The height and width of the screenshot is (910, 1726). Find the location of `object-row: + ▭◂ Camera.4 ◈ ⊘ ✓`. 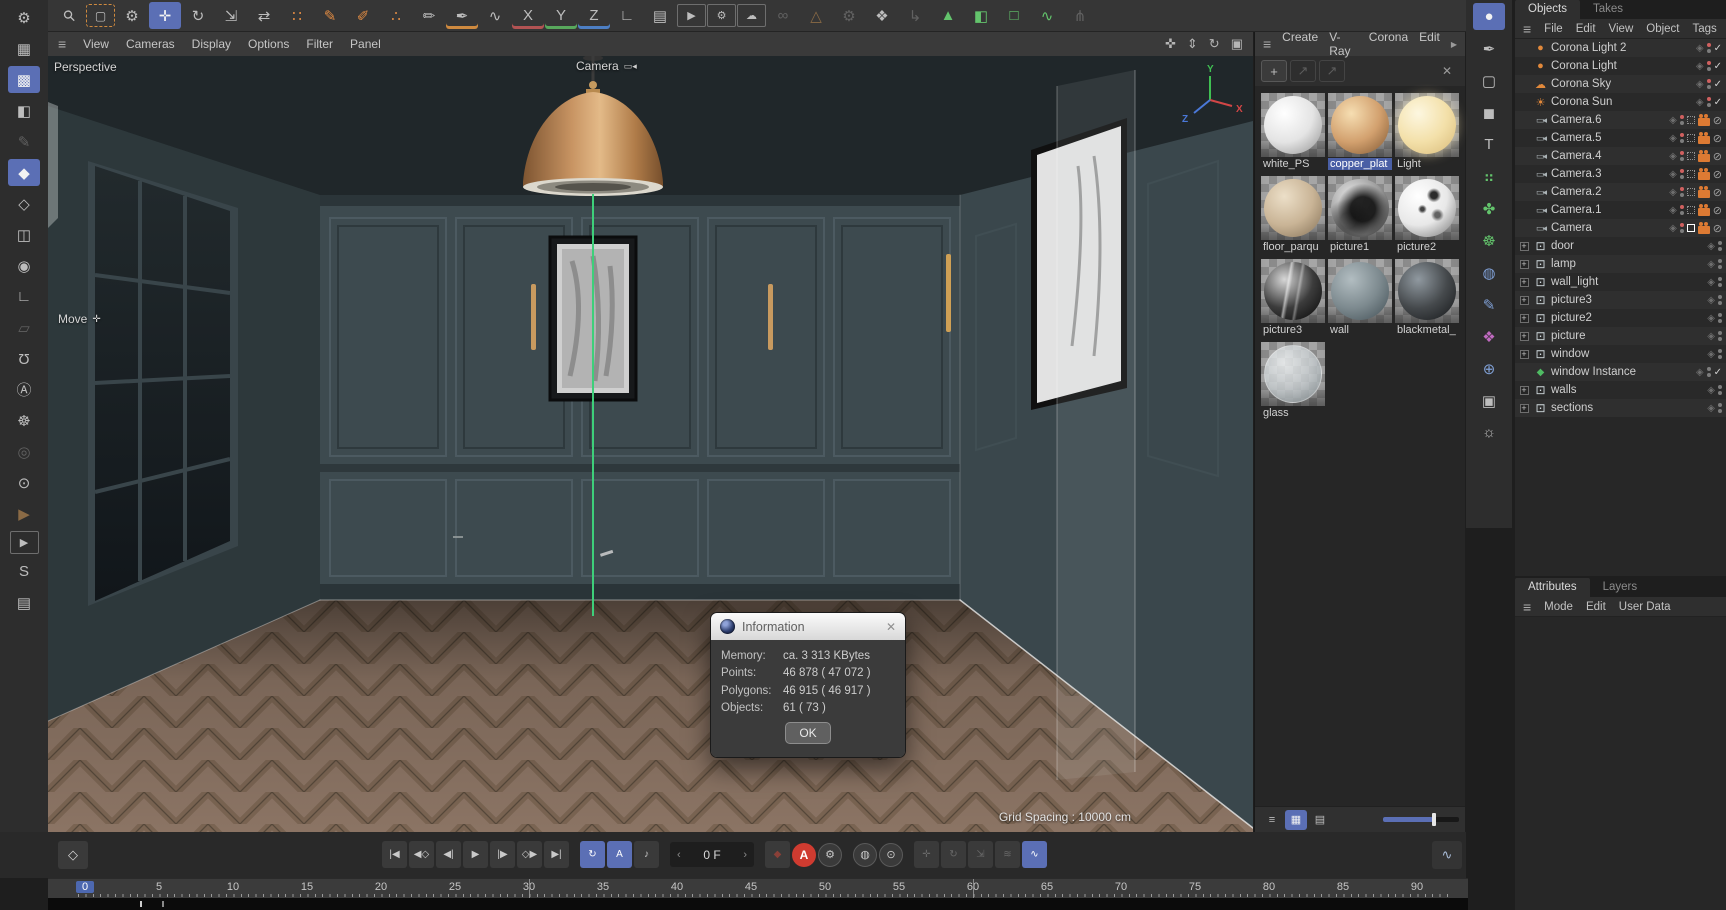

object-row: + ▭◂ Camera.4 ◈ ⊘ ✓ is located at coordinates (1620, 156).